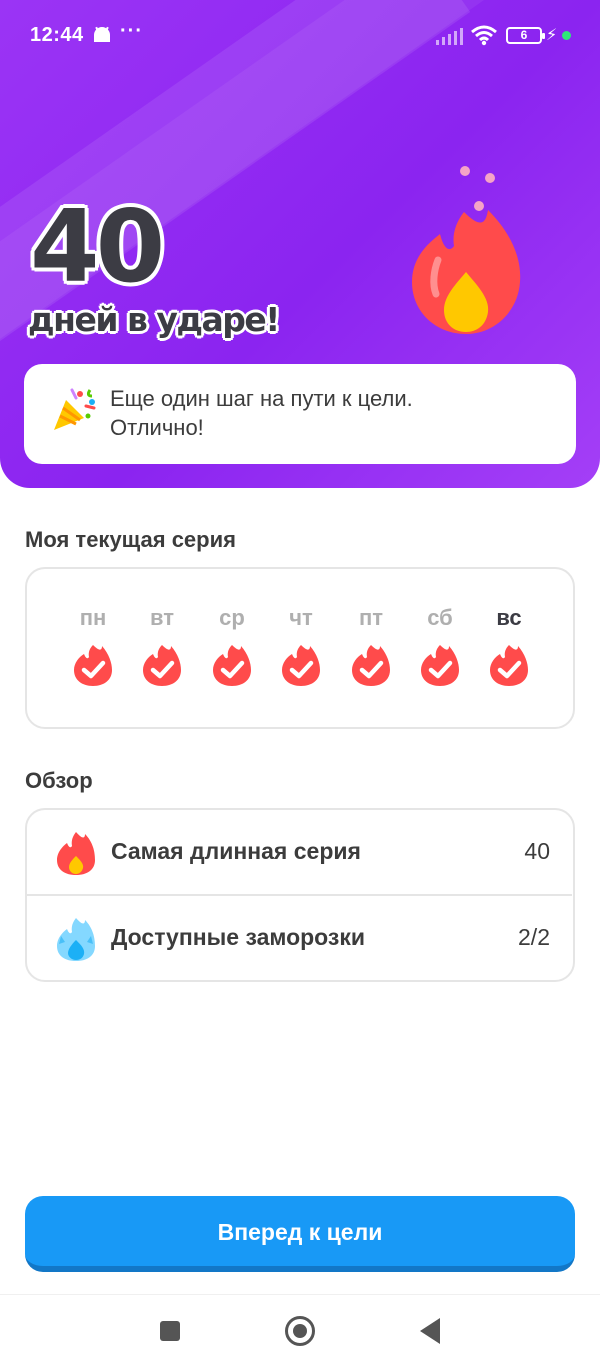 The height and width of the screenshot is (1366, 600). I want to click on system-nav-bar, so click(300, 1330).